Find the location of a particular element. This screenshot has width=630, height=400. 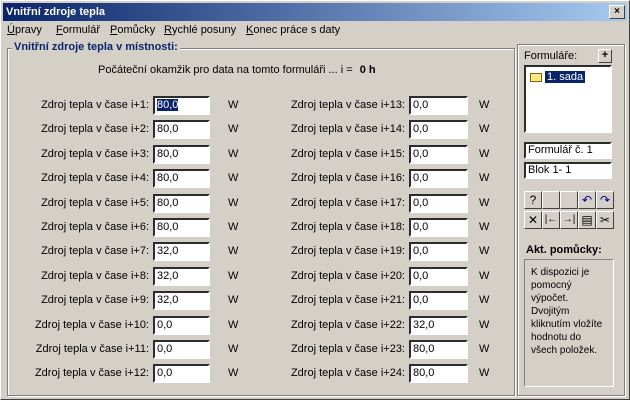

field-label: Zdroj tepla v čase i+6: is located at coordinates (95, 227).